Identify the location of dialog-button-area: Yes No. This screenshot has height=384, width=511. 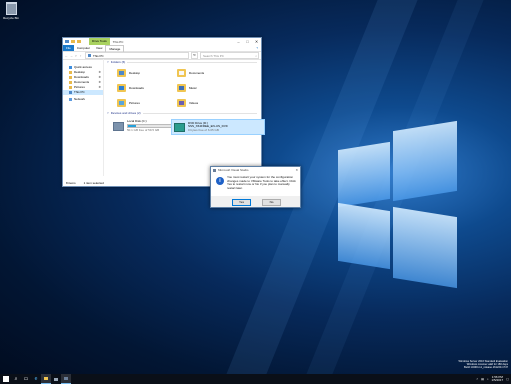
(255, 201).